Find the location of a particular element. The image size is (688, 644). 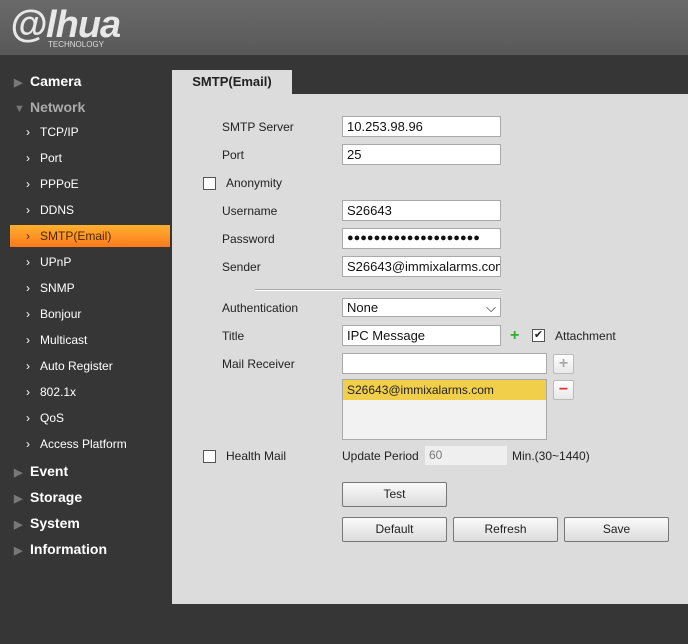

mail-receiver-label: Mail Receiver is located at coordinates (258, 364).